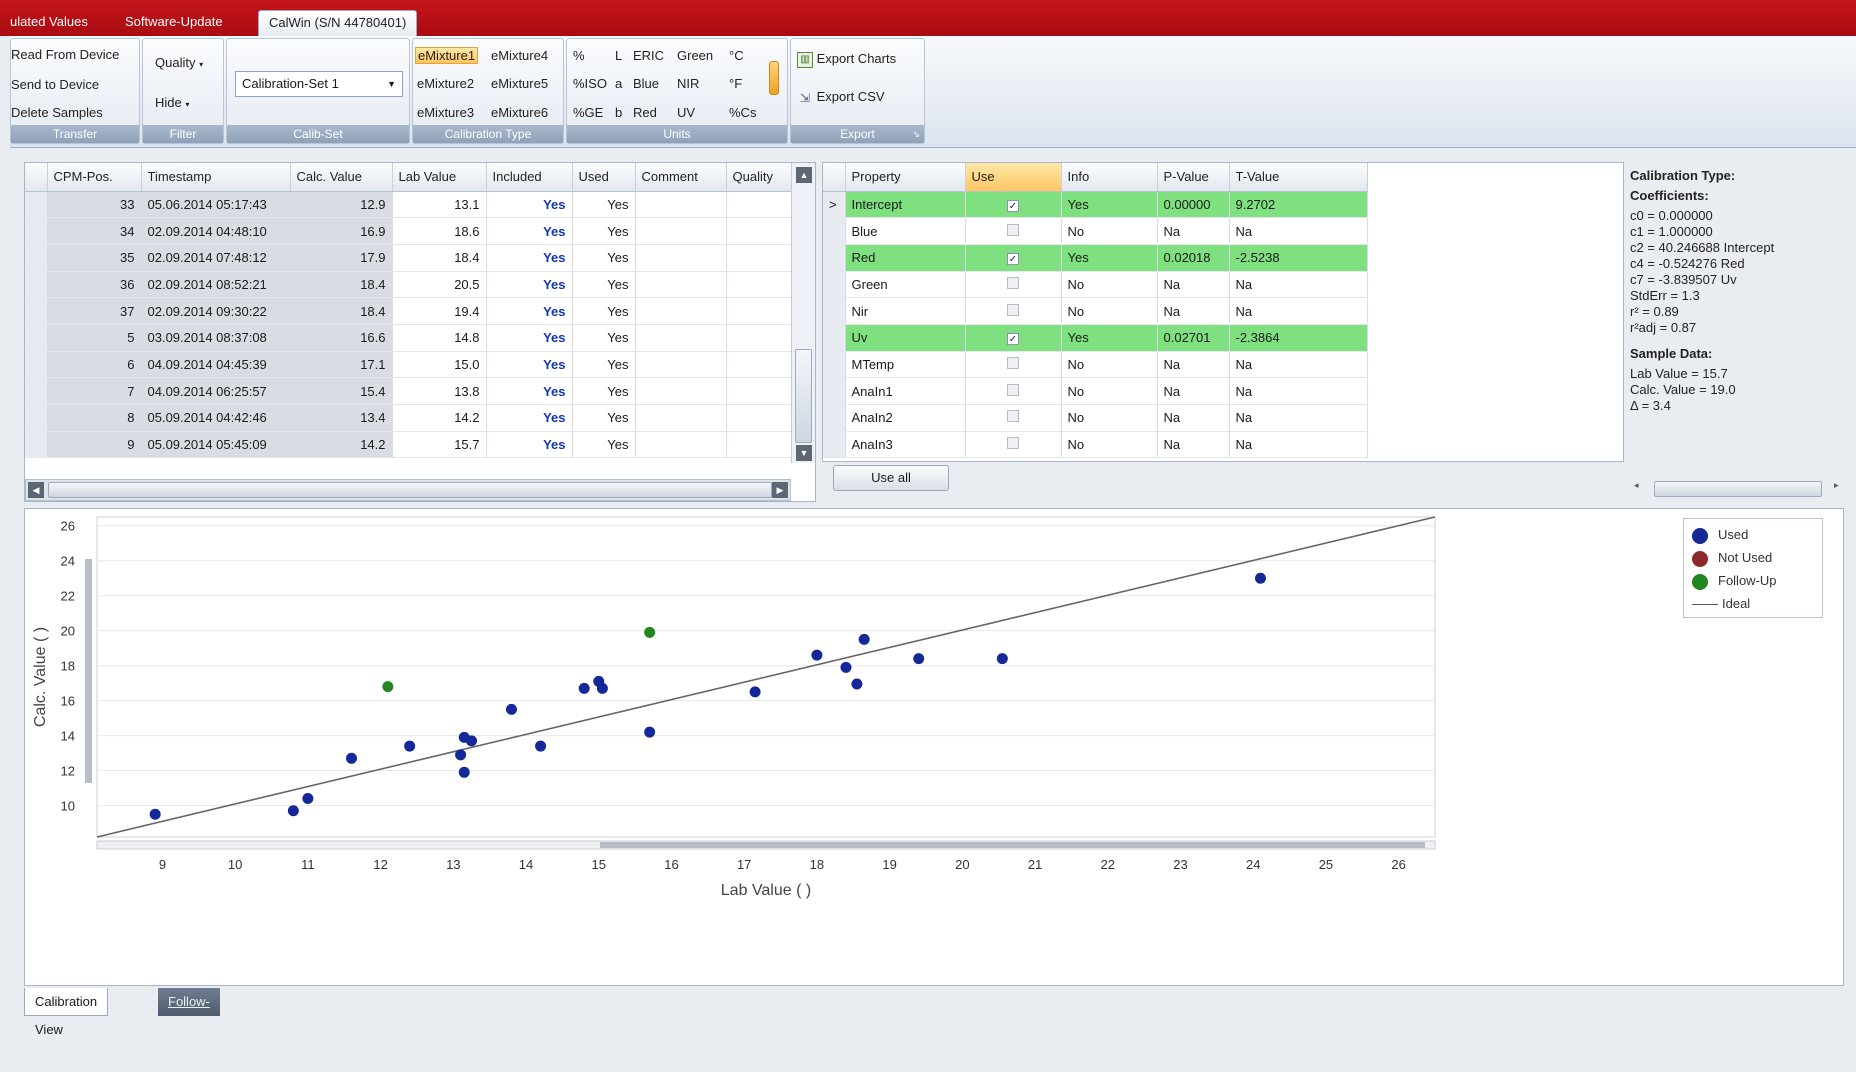 Image resolution: width=1856 pixels, height=1072 pixels. Describe the element at coordinates (341, 391) in the screenshot. I see `cell-calc-value: 15.4` at that location.